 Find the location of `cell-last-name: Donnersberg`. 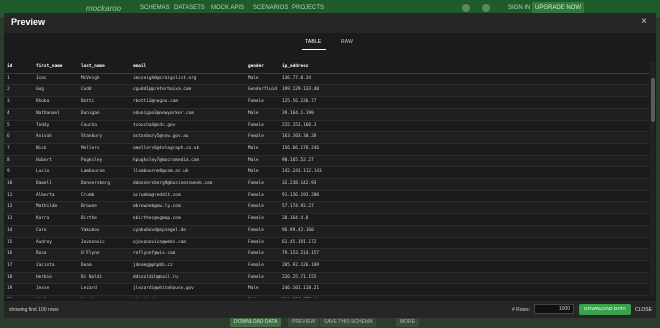

cell-last-name: Donnersberg is located at coordinates (104, 184).